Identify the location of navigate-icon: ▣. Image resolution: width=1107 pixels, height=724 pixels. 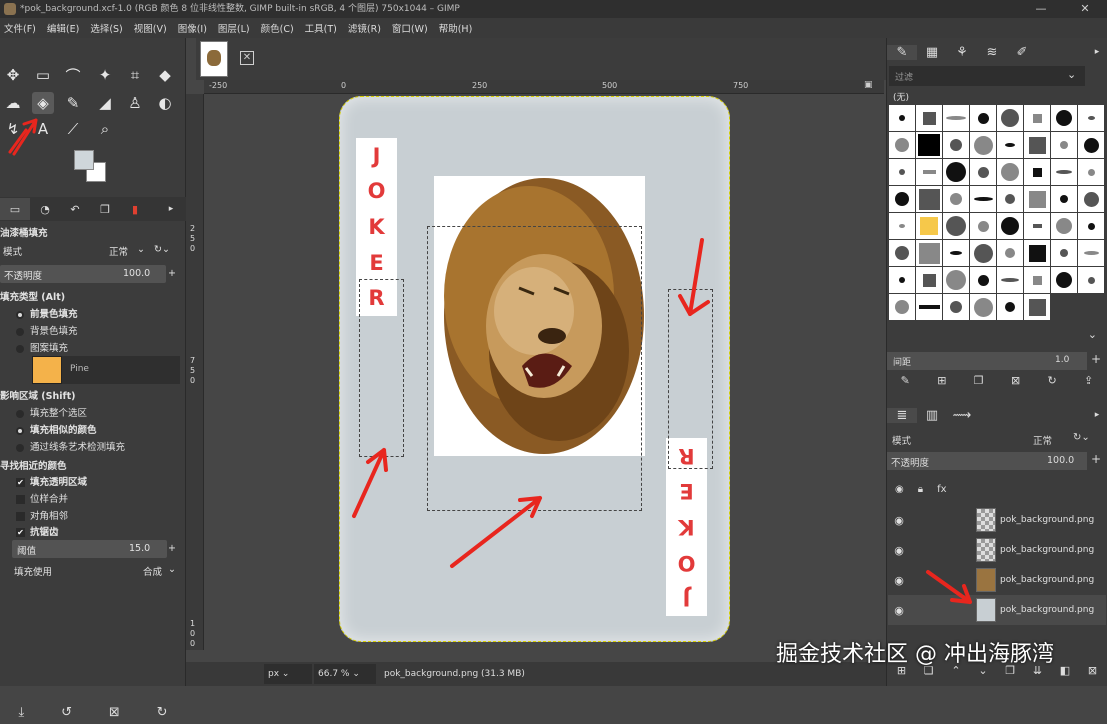
(868, 85).